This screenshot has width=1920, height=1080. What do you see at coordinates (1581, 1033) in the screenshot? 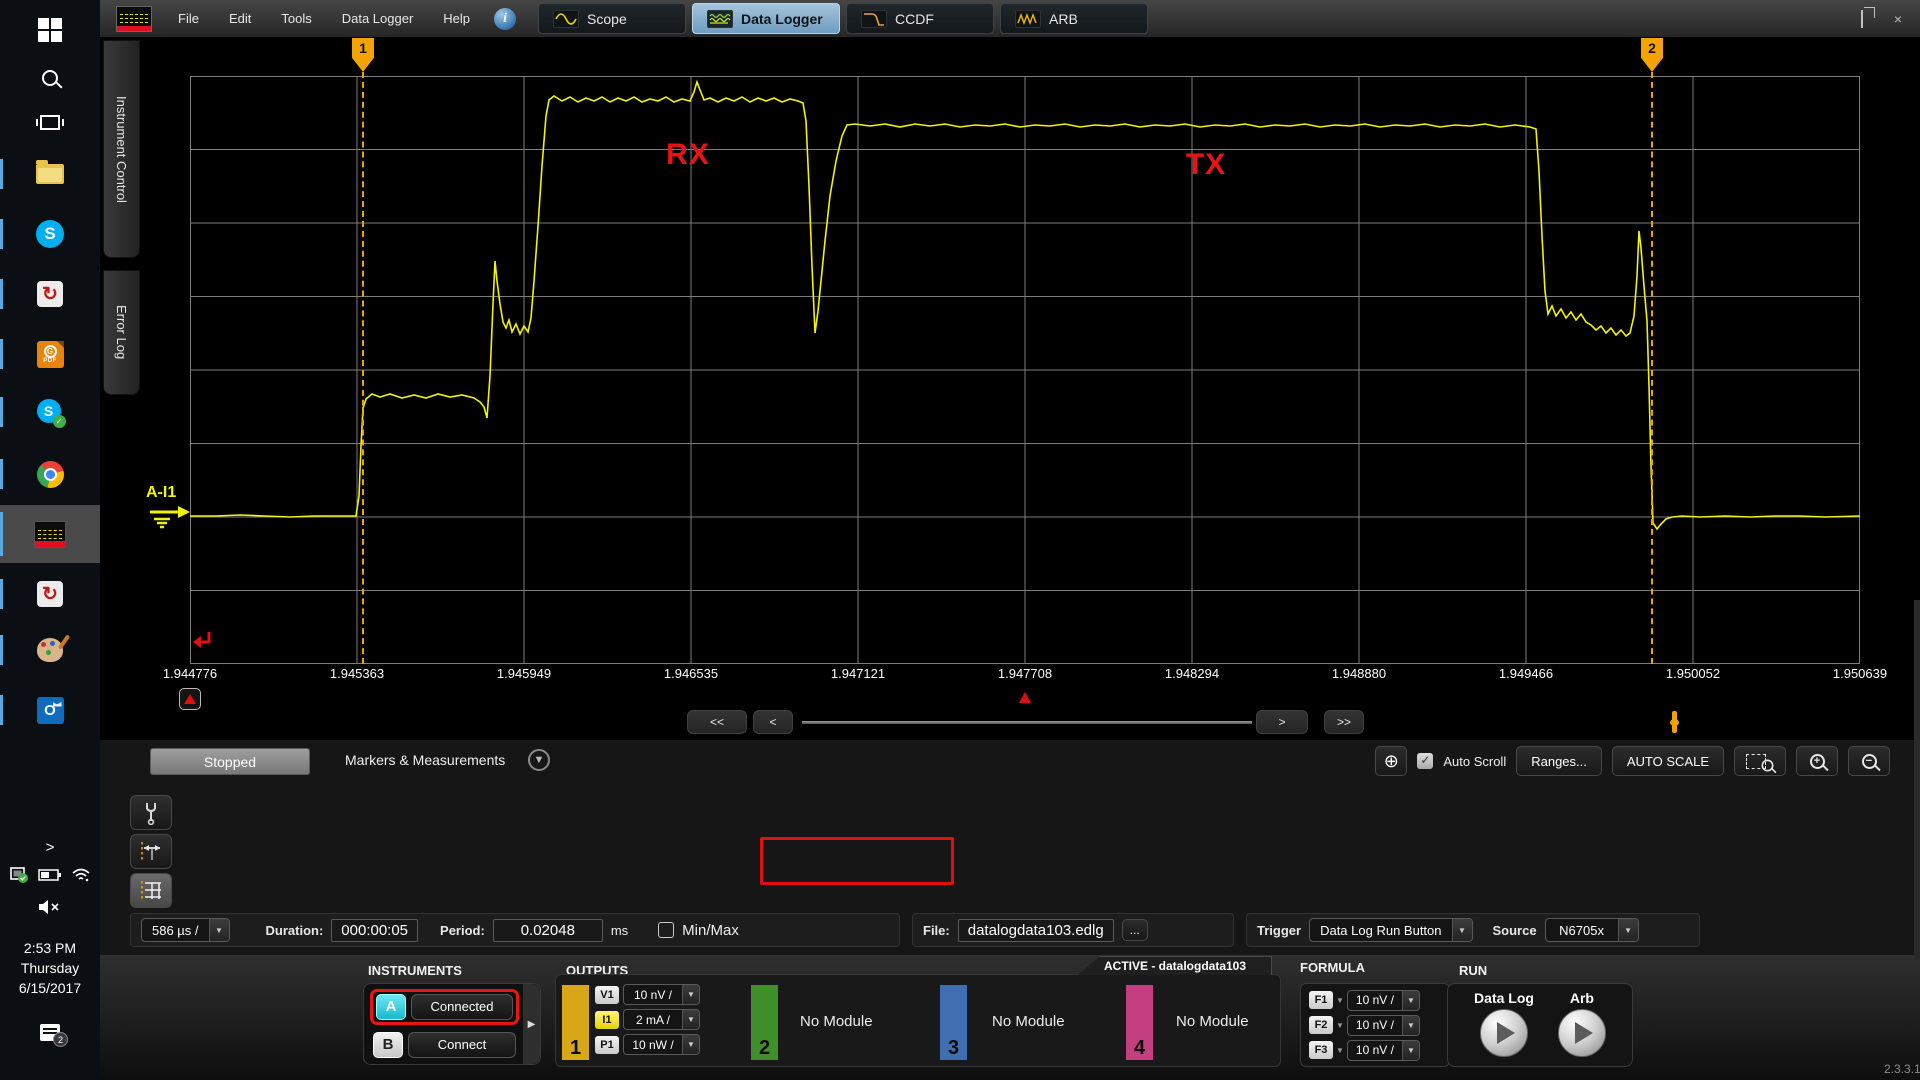
I see `arb-run-button` at bounding box center [1581, 1033].